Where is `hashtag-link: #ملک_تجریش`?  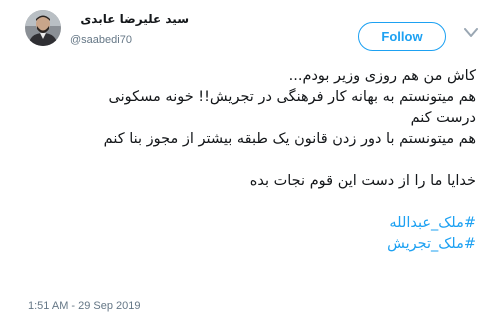 hashtag-link: #ملک_تجریش is located at coordinates (247, 244).